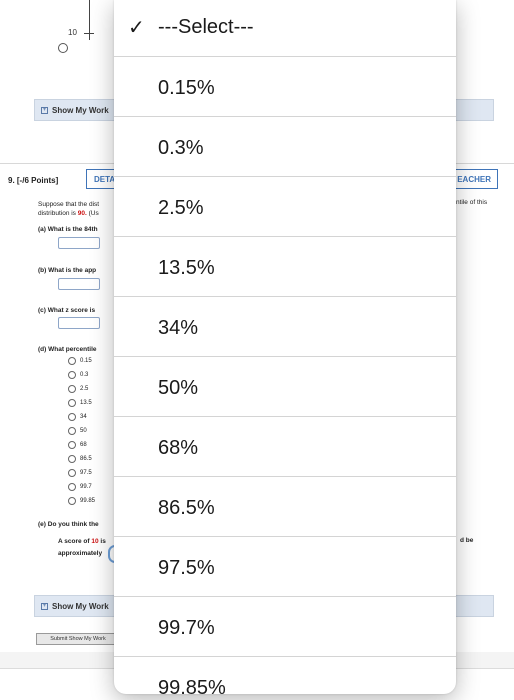  What do you see at coordinates (79, 284) in the screenshot?
I see `part-b-input` at bounding box center [79, 284].